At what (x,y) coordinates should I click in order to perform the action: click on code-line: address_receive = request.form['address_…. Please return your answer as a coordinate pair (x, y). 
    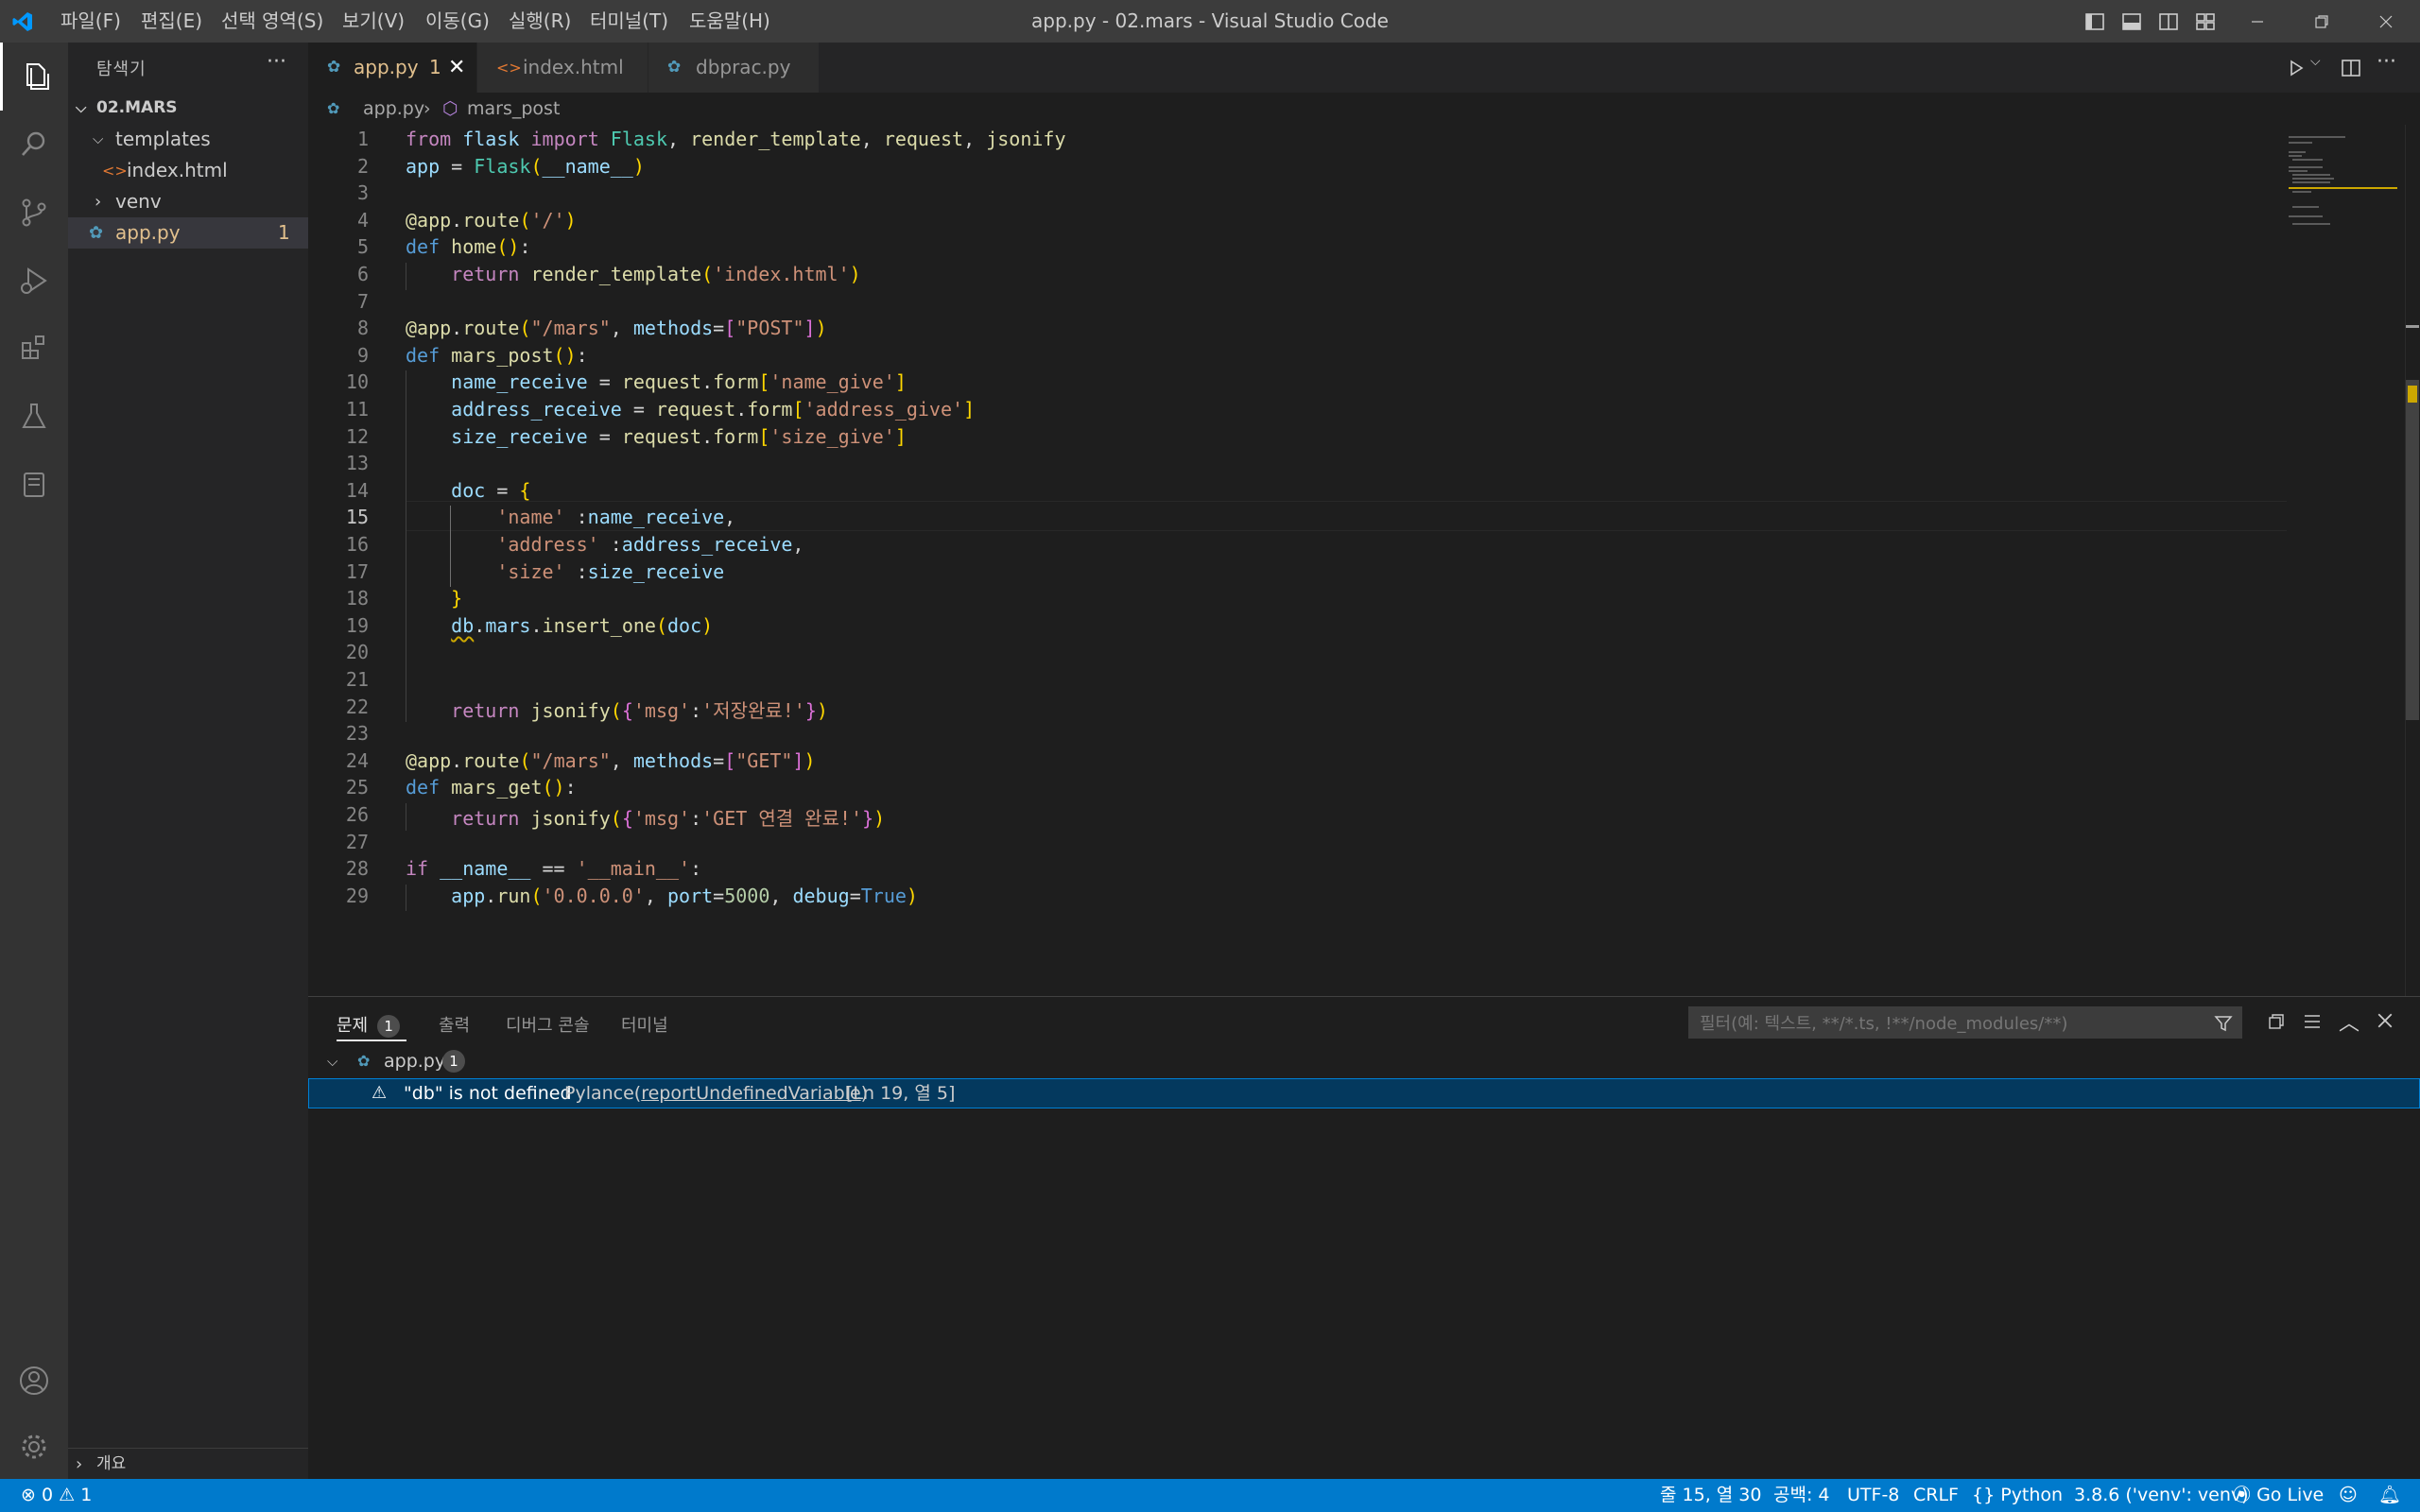
    Looking at the image, I should click on (690, 409).